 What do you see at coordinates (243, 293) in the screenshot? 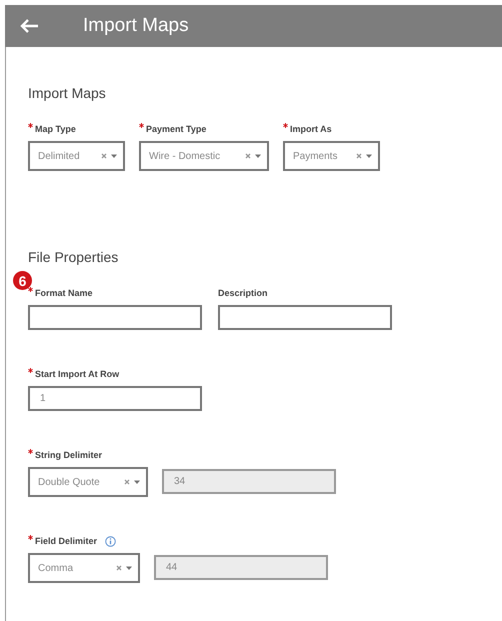
I see `field-label: Description` at bounding box center [243, 293].